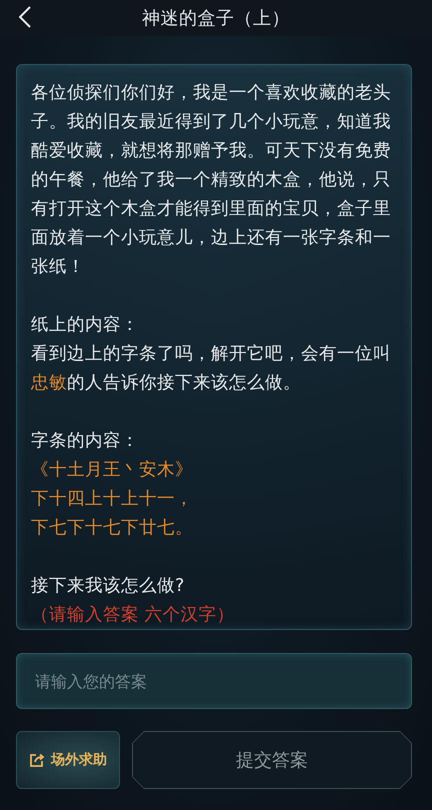  What do you see at coordinates (112, 528) in the screenshot?
I see `story-text: 下七下十七下廿七。` at bounding box center [112, 528].